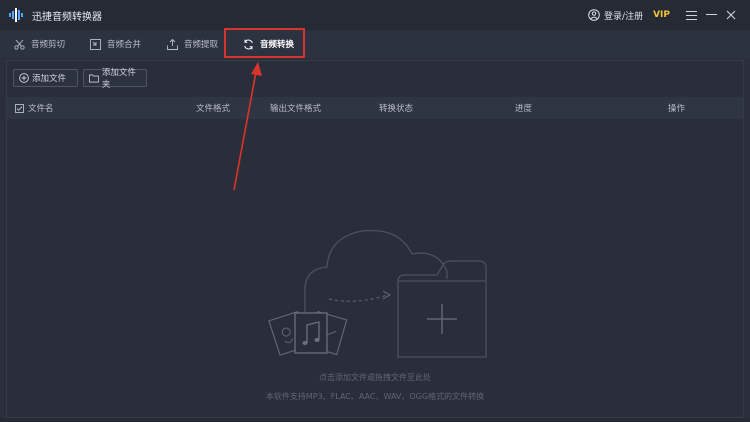 The image size is (750, 422). I want to click on tab-bar: 音频剪切 音频合并 音频提取 音频转换, so click(375, 44).